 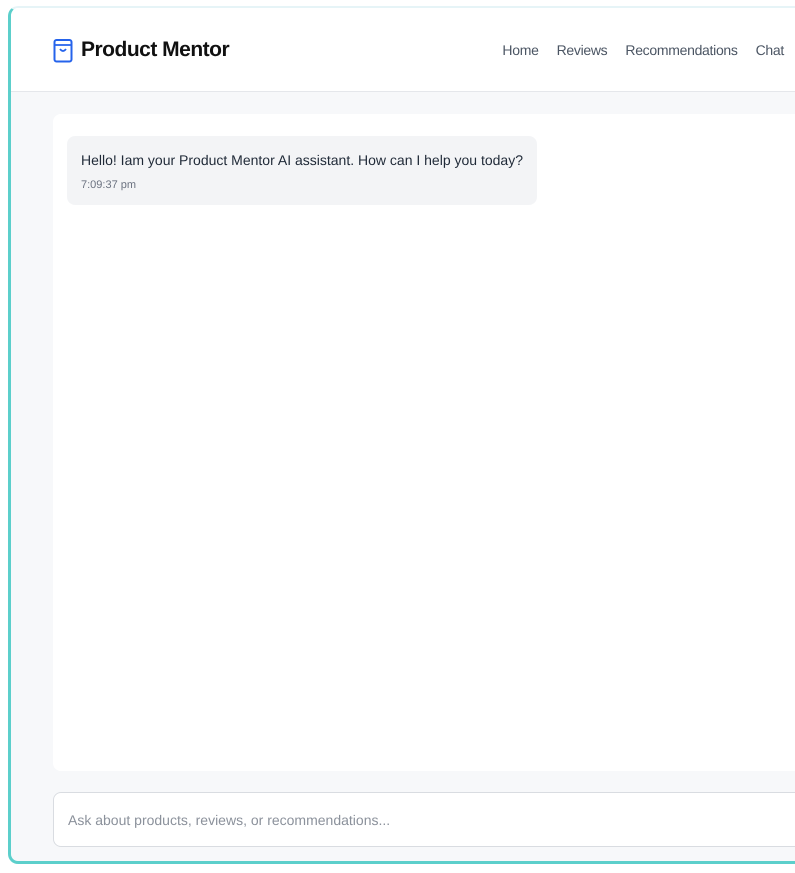 I want to click on nav-link: Reviews, so click(x=582, y=50).